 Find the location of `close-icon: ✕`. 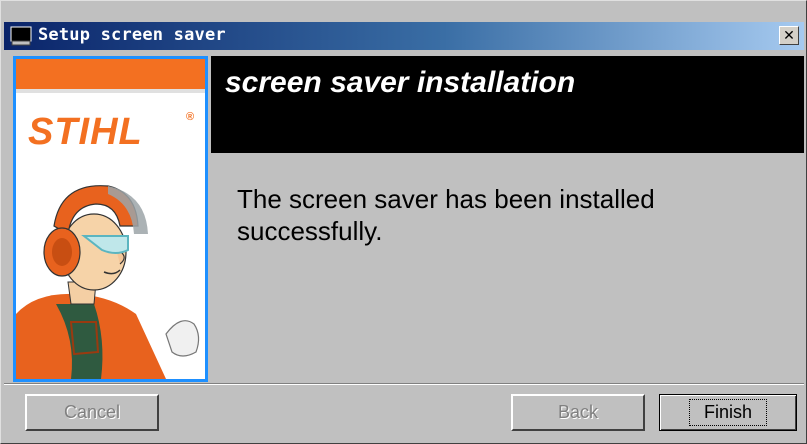

close-icon: ✕ is located at coordinates (789, 35).